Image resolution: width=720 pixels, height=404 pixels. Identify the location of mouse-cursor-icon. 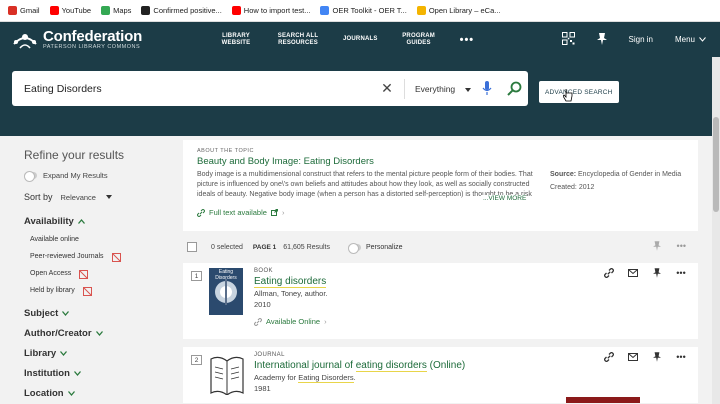
(568, 95).